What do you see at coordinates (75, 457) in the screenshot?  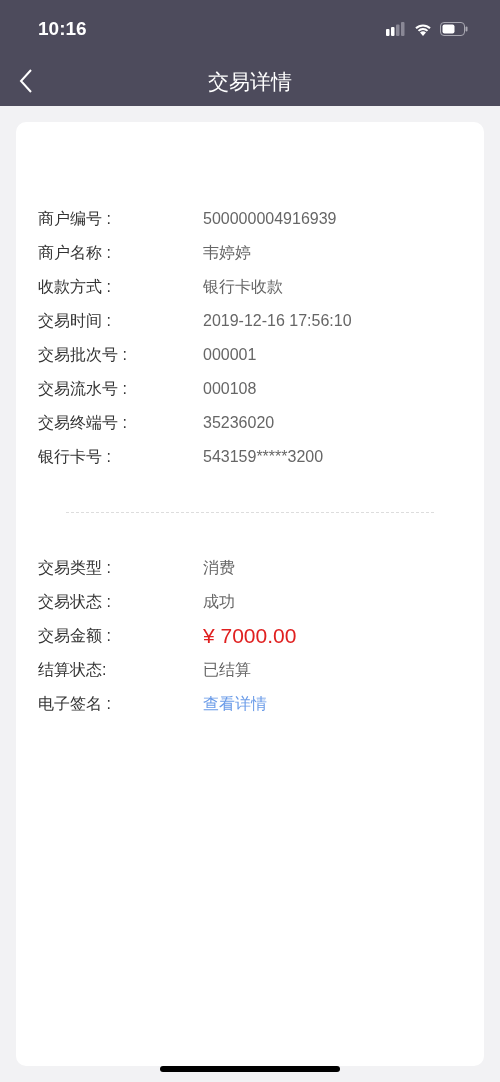 I see `field-label: 银行卡号 :` at bounding box center [75, 457].